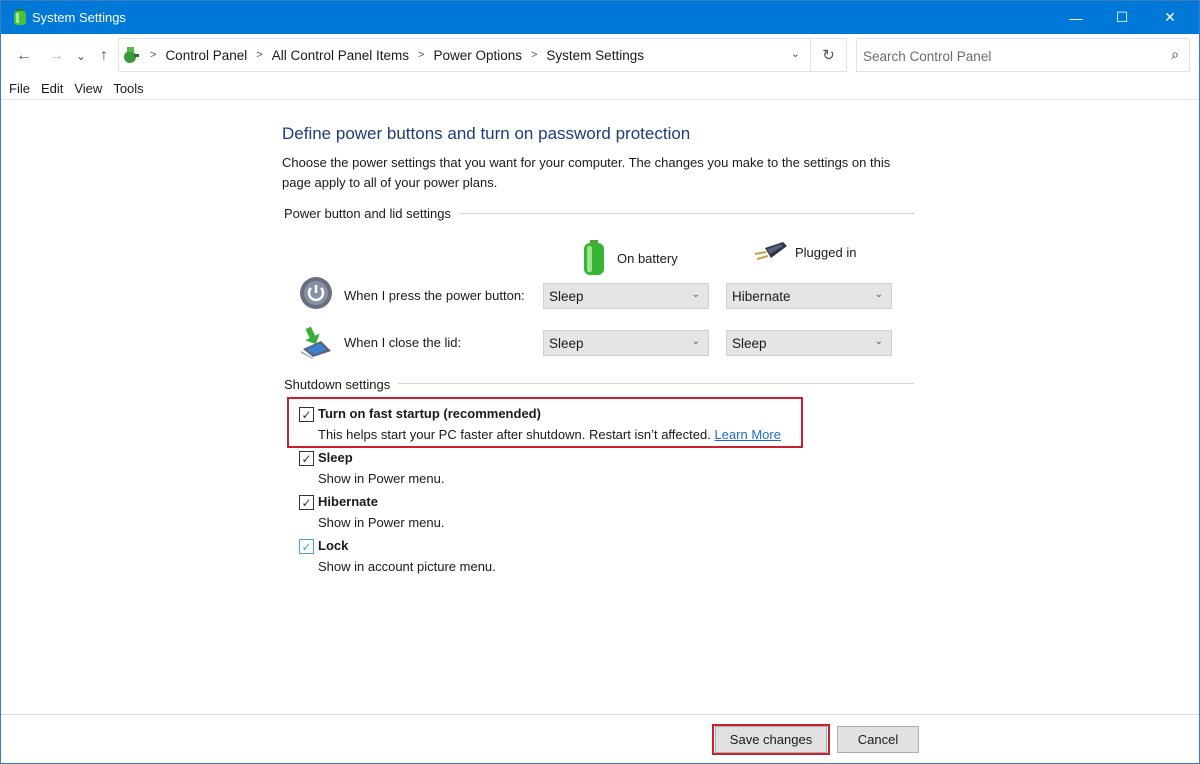 The height and width of the screenshot is (764, 1200). Describe the element at coordinates (20, 17) in the screenshot. I see `power-options-app-icon` at that location.